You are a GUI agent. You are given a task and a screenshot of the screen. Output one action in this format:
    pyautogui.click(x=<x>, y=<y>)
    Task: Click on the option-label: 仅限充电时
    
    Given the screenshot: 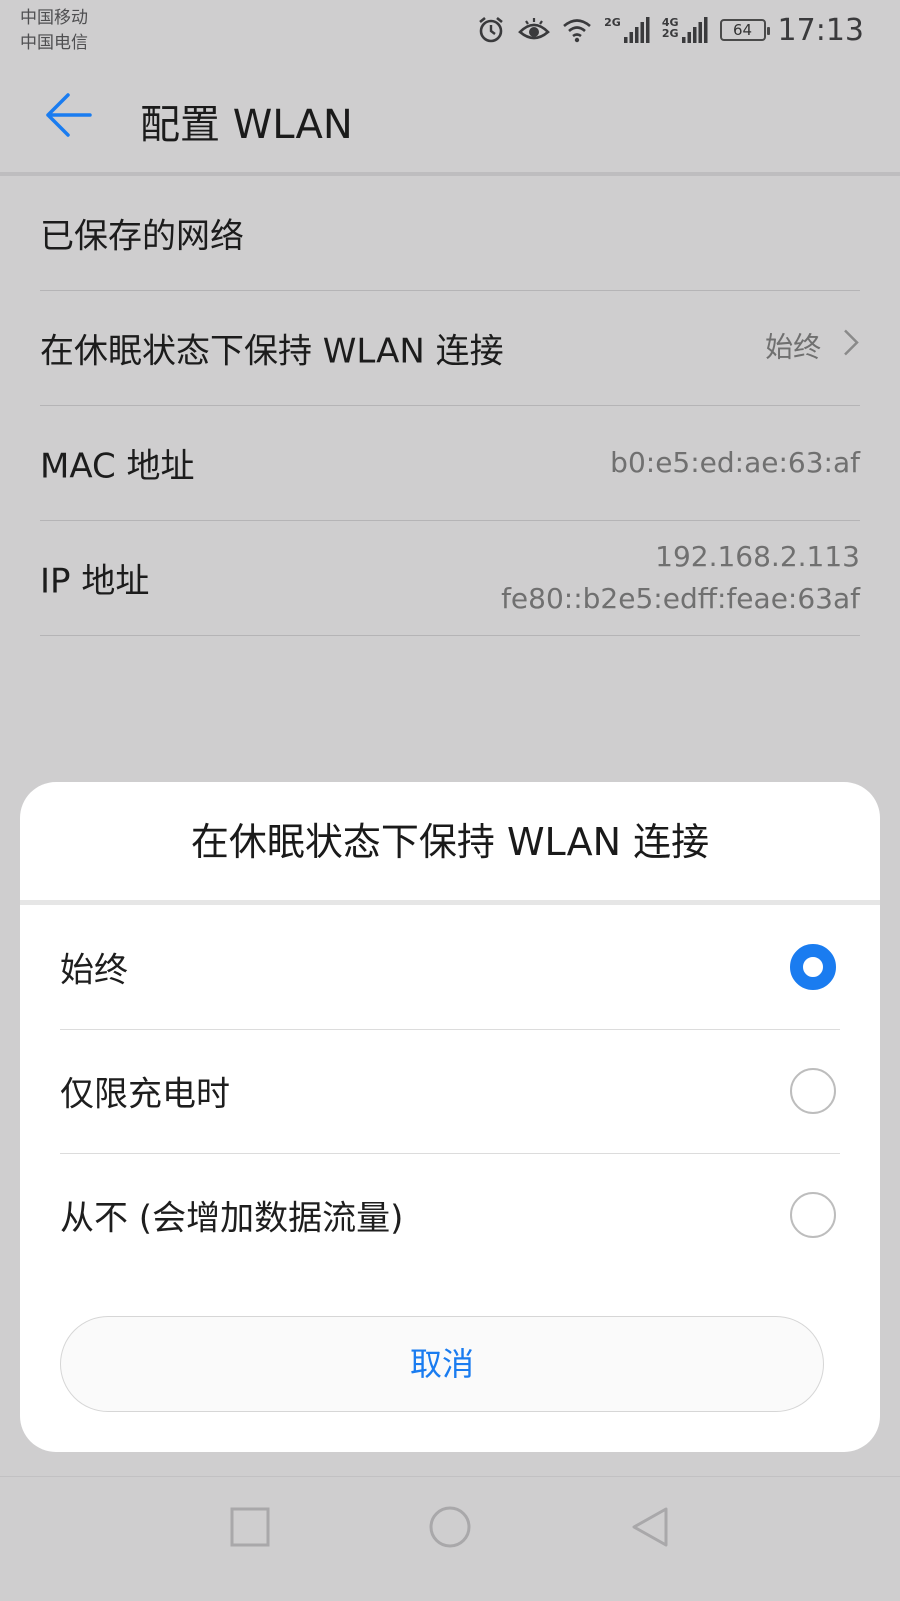 What is the action you would take?
    pyautogui.click(x=145, y=1094)
    